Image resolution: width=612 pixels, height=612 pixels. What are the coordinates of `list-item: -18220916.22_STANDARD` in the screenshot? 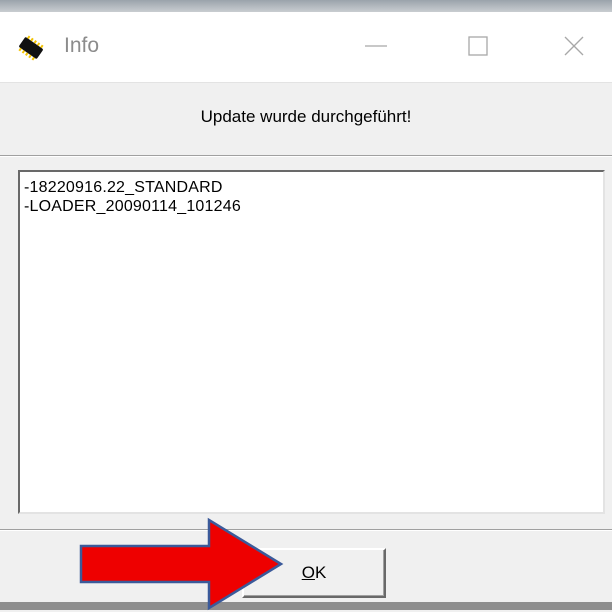 It's located at (313, 187).